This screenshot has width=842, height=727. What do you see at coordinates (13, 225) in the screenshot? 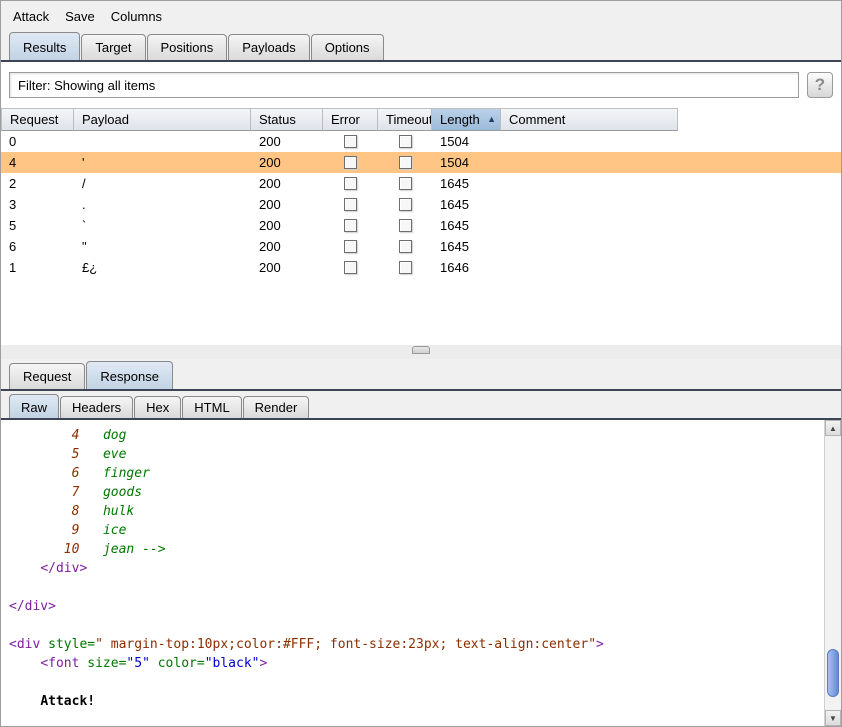
I see `cell-request: 5` at bounding box center [13, 225].